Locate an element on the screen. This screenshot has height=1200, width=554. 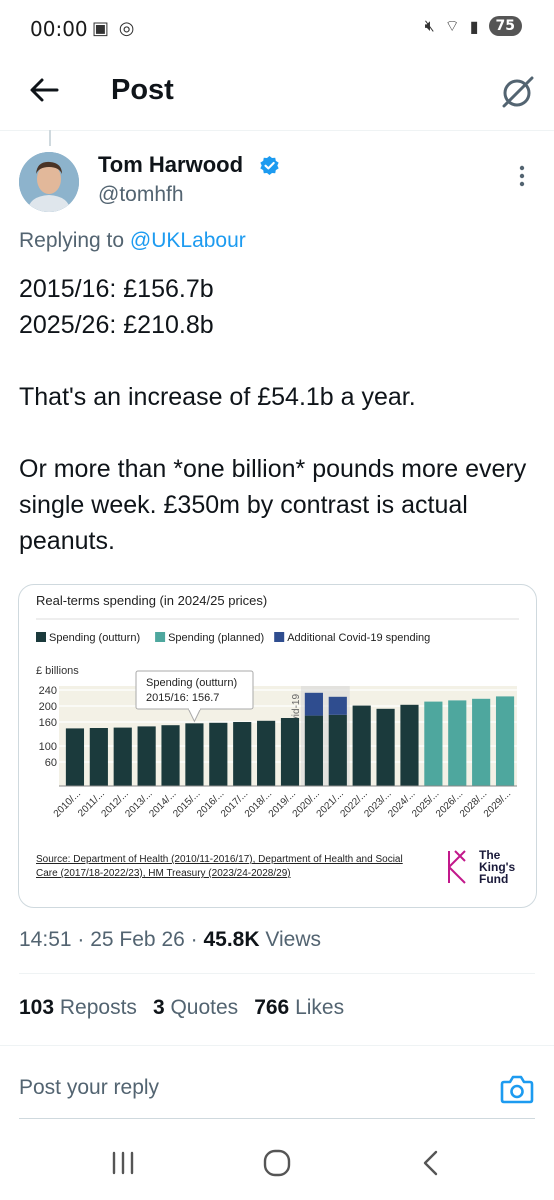
y-tick-label: 100 is located at coordinates (48, 747).